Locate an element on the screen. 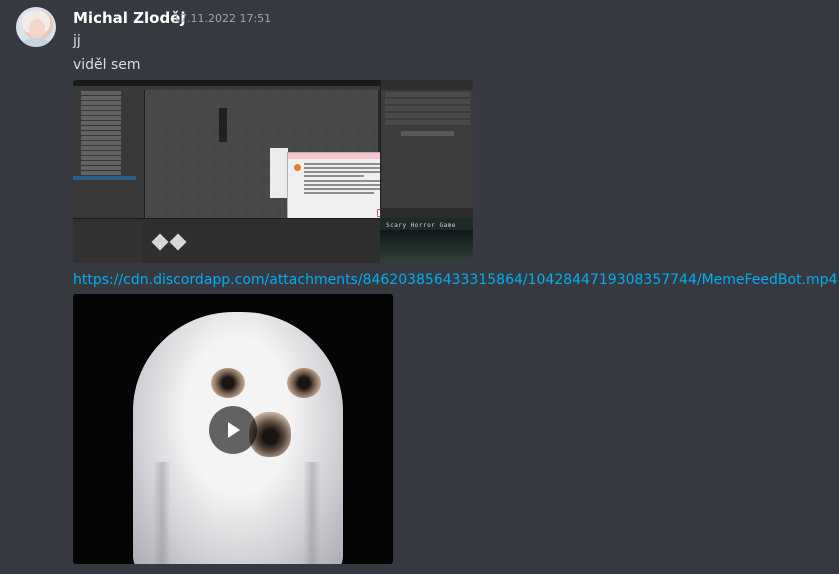 The image size is (839, 574). avatar is located at coordinates (36, 27).